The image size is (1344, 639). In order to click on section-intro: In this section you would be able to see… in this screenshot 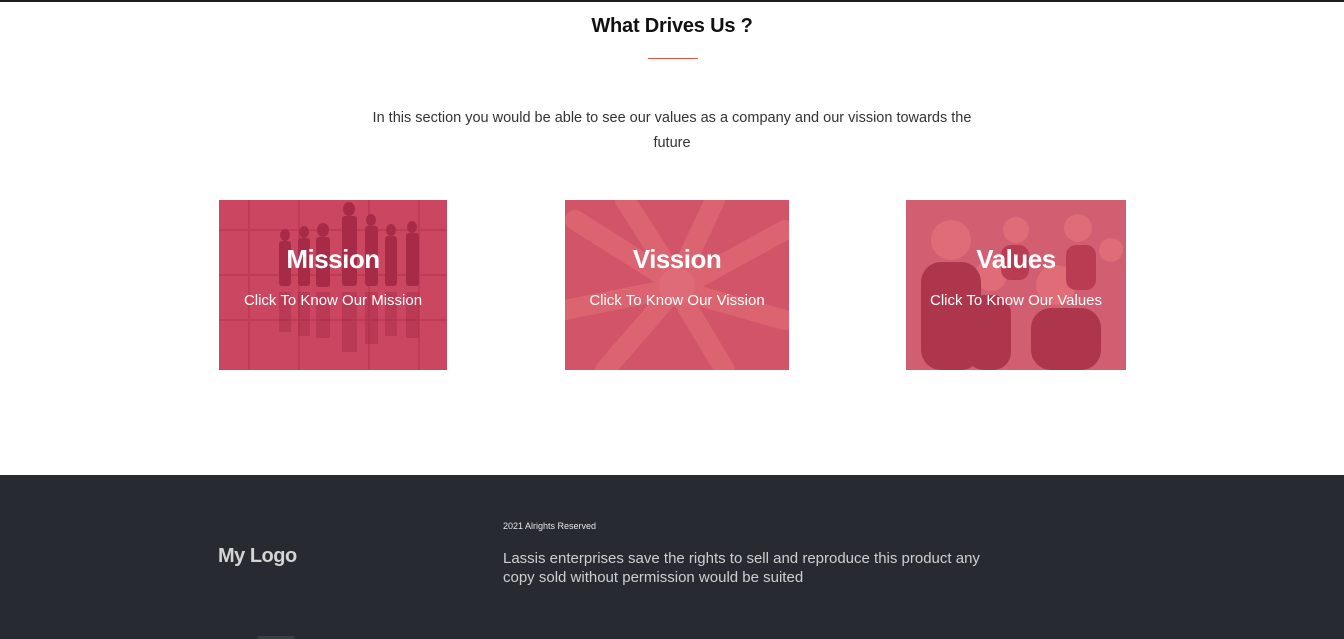, I will do `click(672, 130)`.